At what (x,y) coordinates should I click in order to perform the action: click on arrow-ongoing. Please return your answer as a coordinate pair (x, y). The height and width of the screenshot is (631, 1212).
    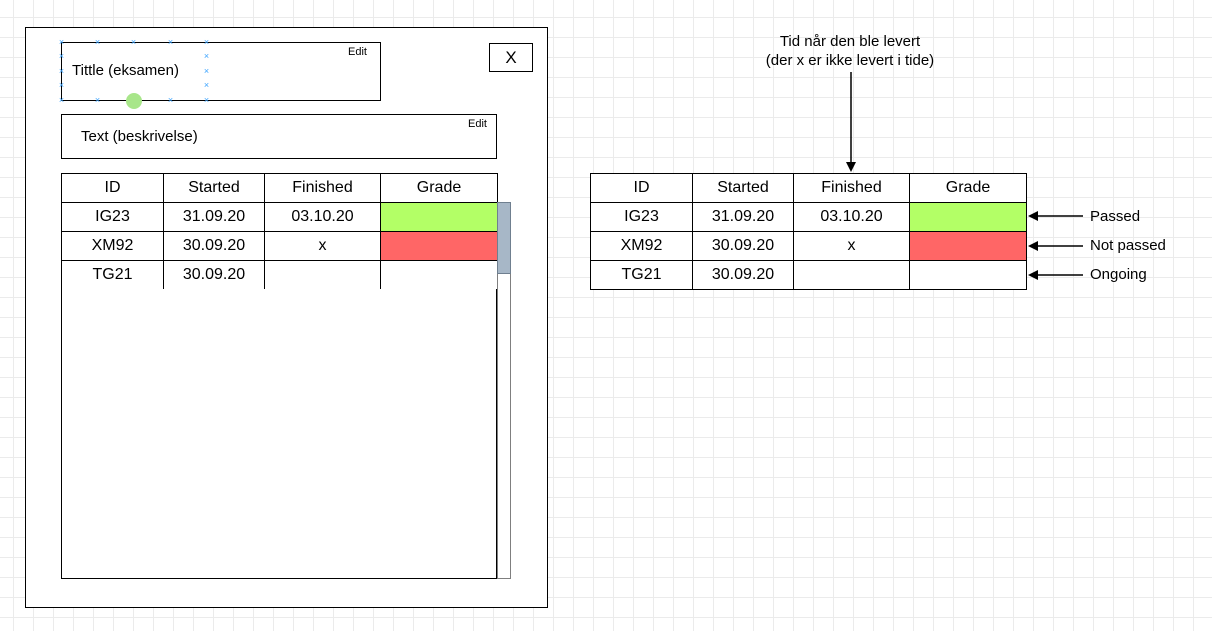
    Looking at the image, I should click on (1055, 275).